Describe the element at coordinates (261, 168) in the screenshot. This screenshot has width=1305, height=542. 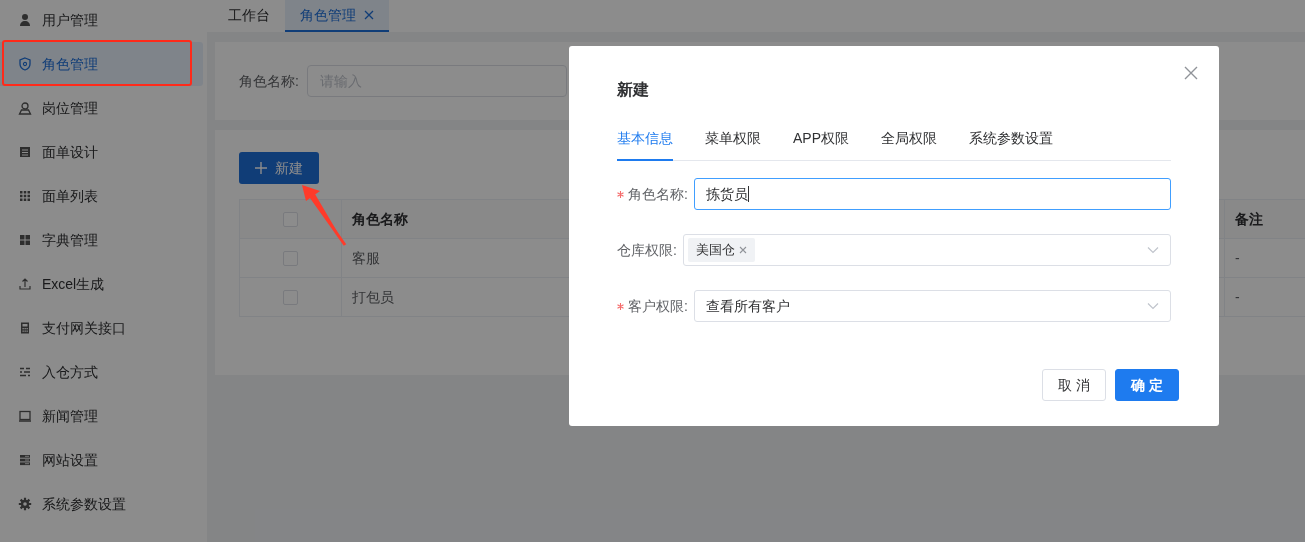
I see `plus-icon` at that location.